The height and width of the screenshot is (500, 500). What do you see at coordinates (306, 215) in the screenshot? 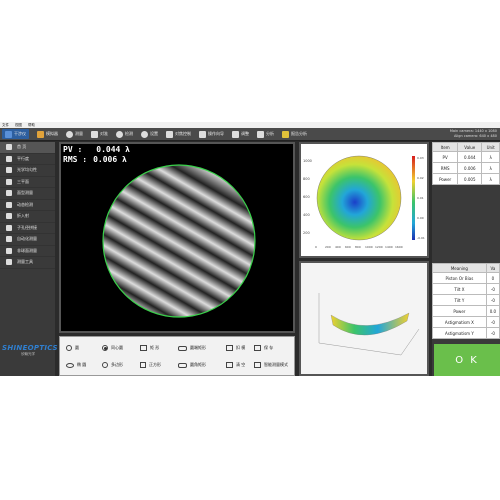
I see `y-tick: 400` at bounding box center [306, 215].